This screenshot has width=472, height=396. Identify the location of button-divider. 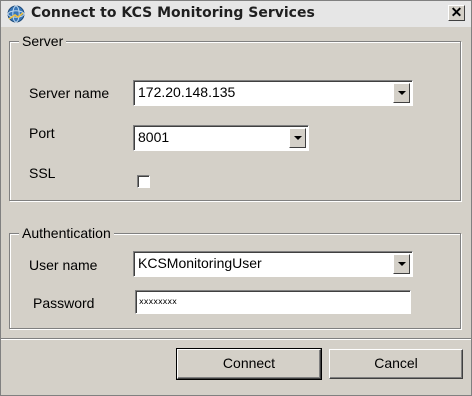
(236, 339).